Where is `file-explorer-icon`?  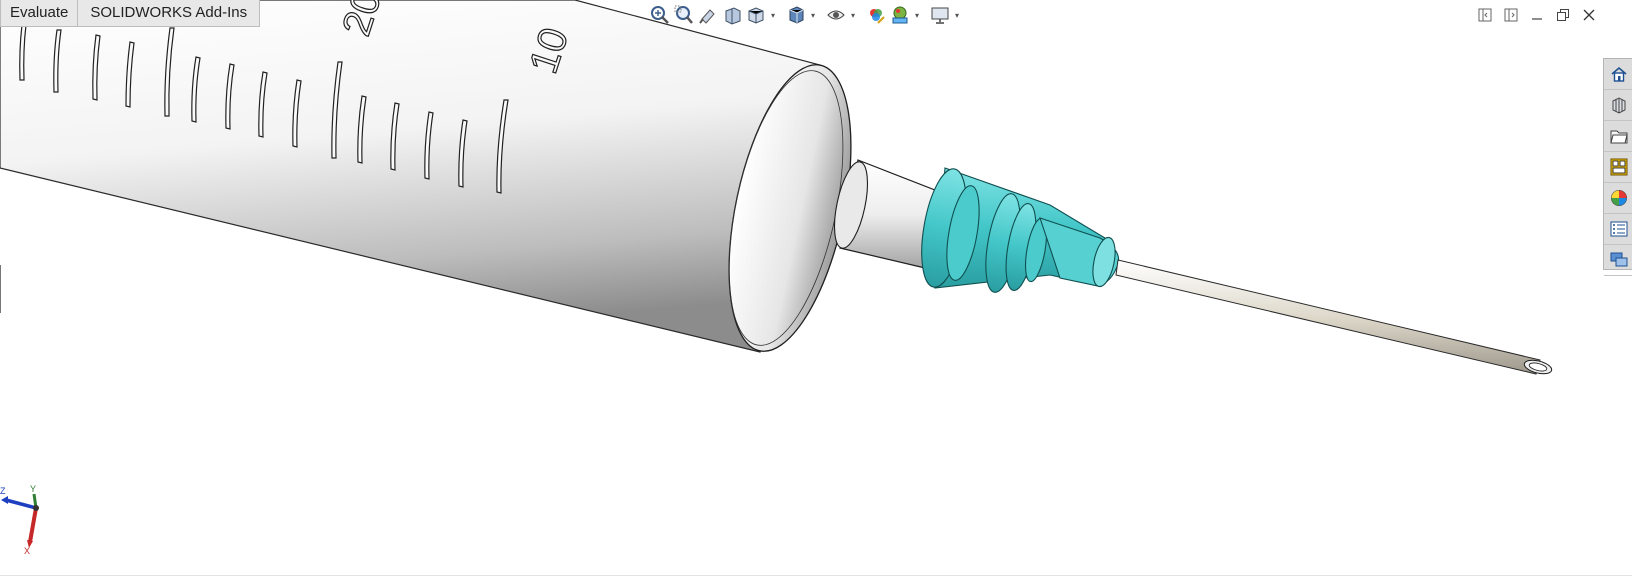 file-explorer-icon is located at coordinates (1618, 136).